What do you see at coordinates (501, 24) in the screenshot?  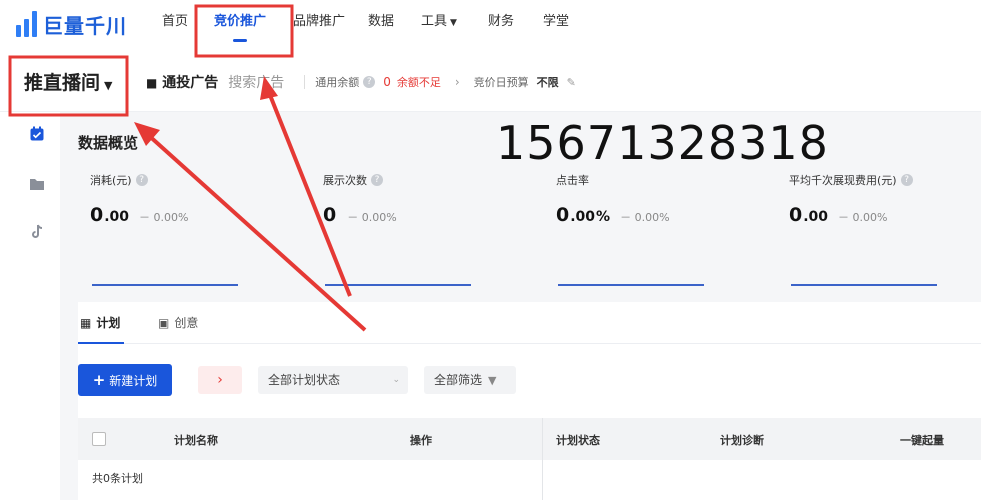 I see `nav-item-finance: 财务` at bounding box center [501, 24].